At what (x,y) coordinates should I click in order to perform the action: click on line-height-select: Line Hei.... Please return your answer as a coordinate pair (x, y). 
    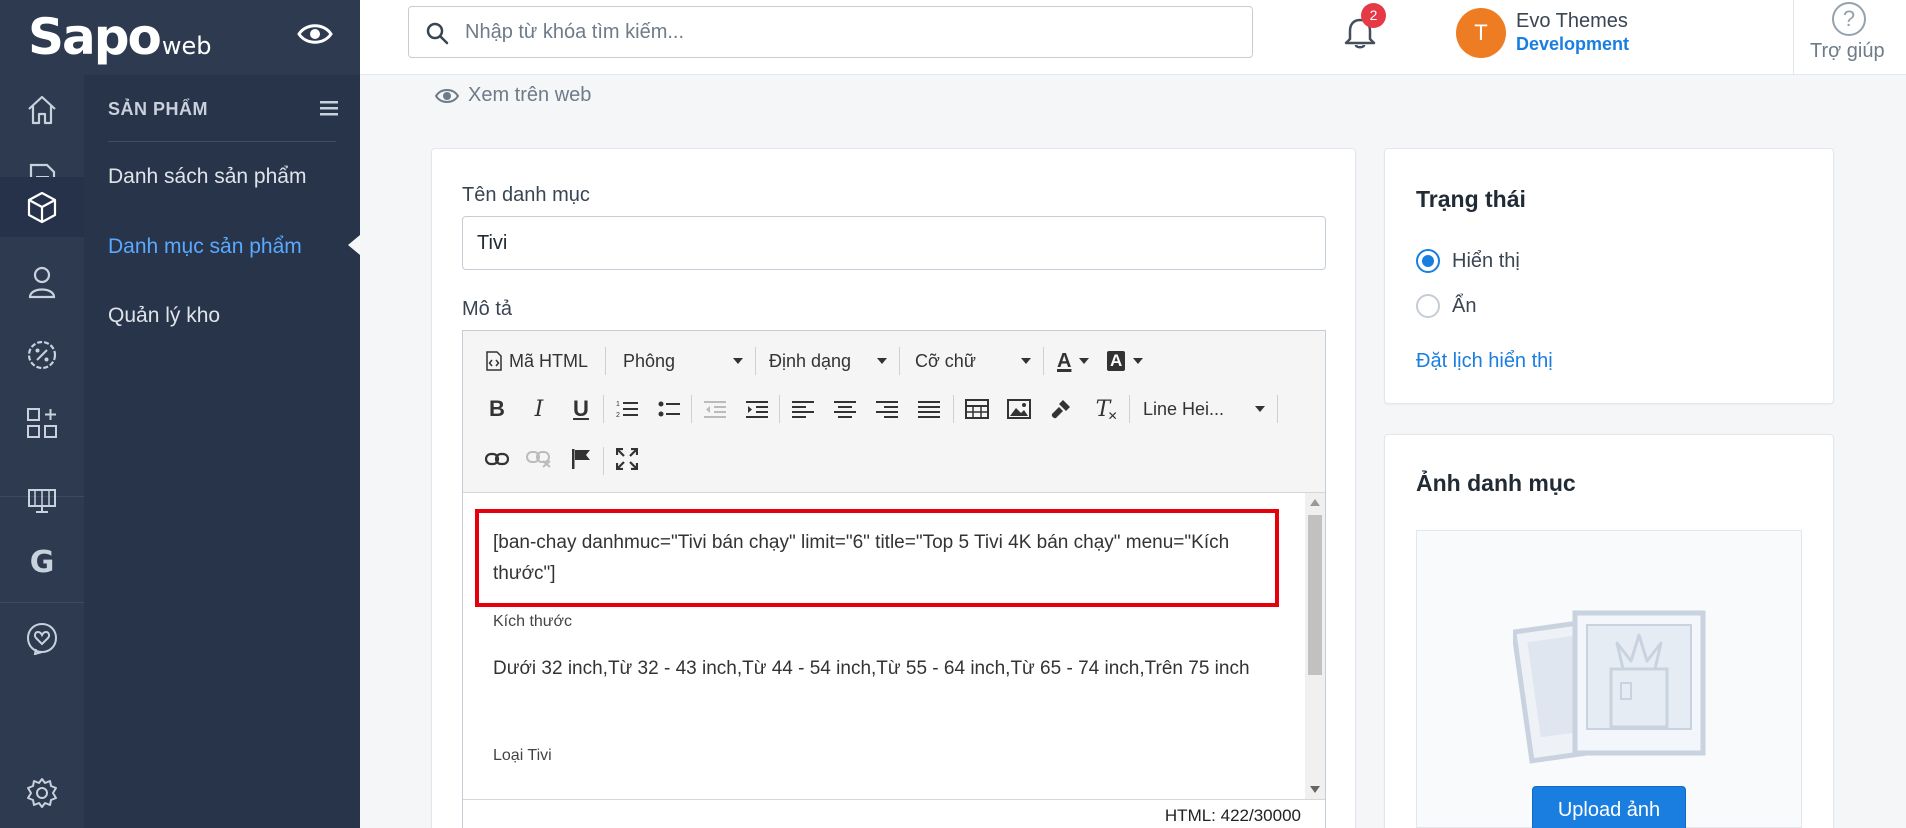
    Looking at the image, I should click on (1204, 409).